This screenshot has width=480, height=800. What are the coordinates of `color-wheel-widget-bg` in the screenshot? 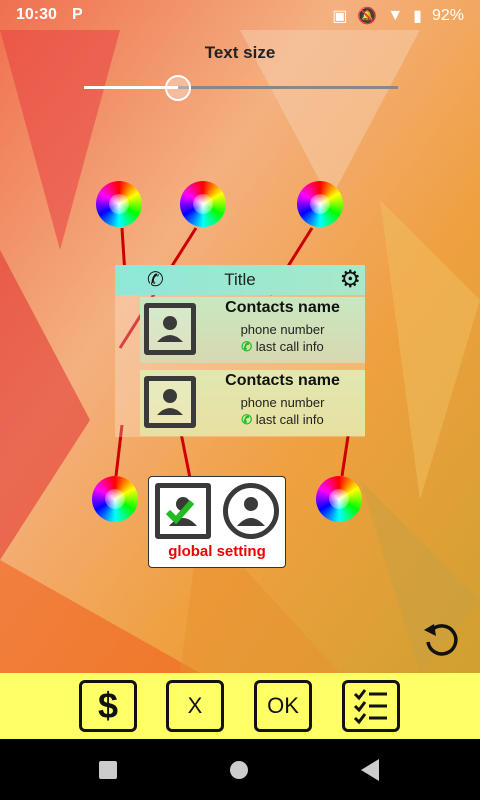 It's located at (119, 204).